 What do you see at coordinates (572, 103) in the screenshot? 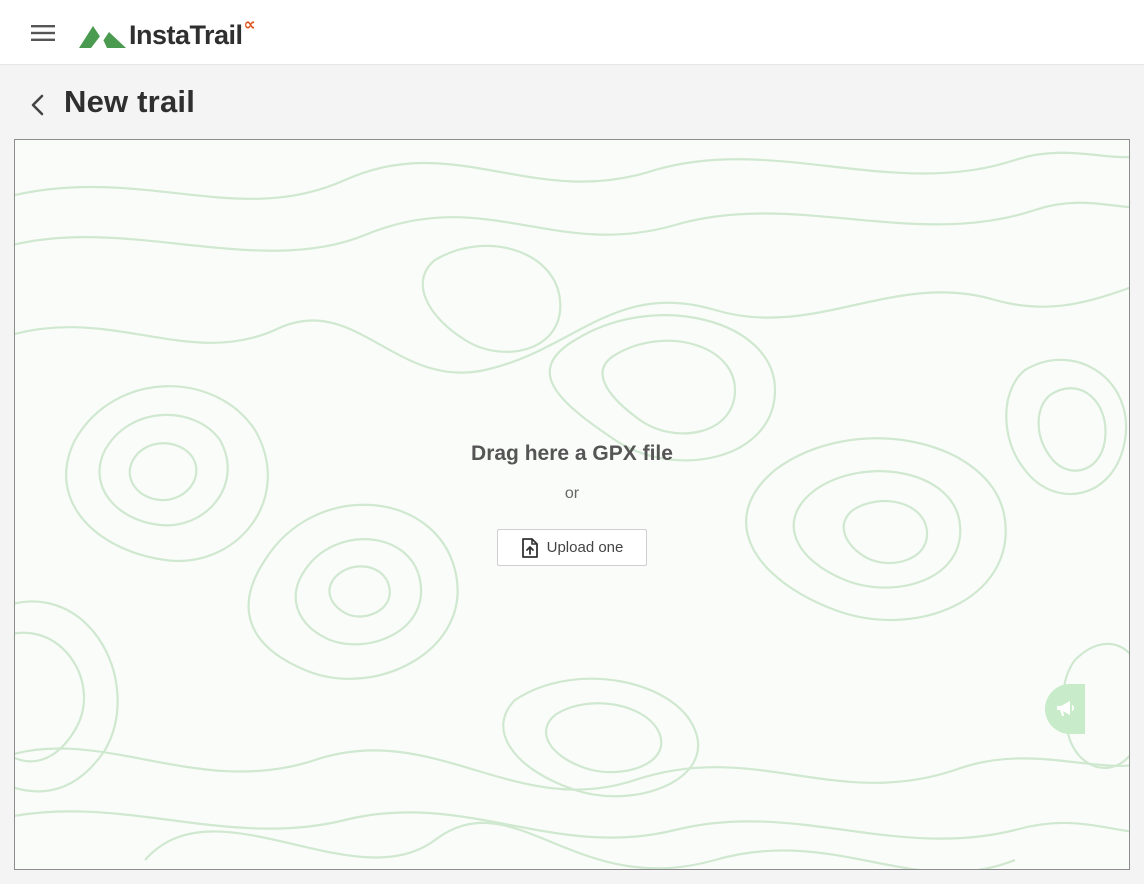
I see `page-title-bar: New trail` at bounding box center [572, 103].